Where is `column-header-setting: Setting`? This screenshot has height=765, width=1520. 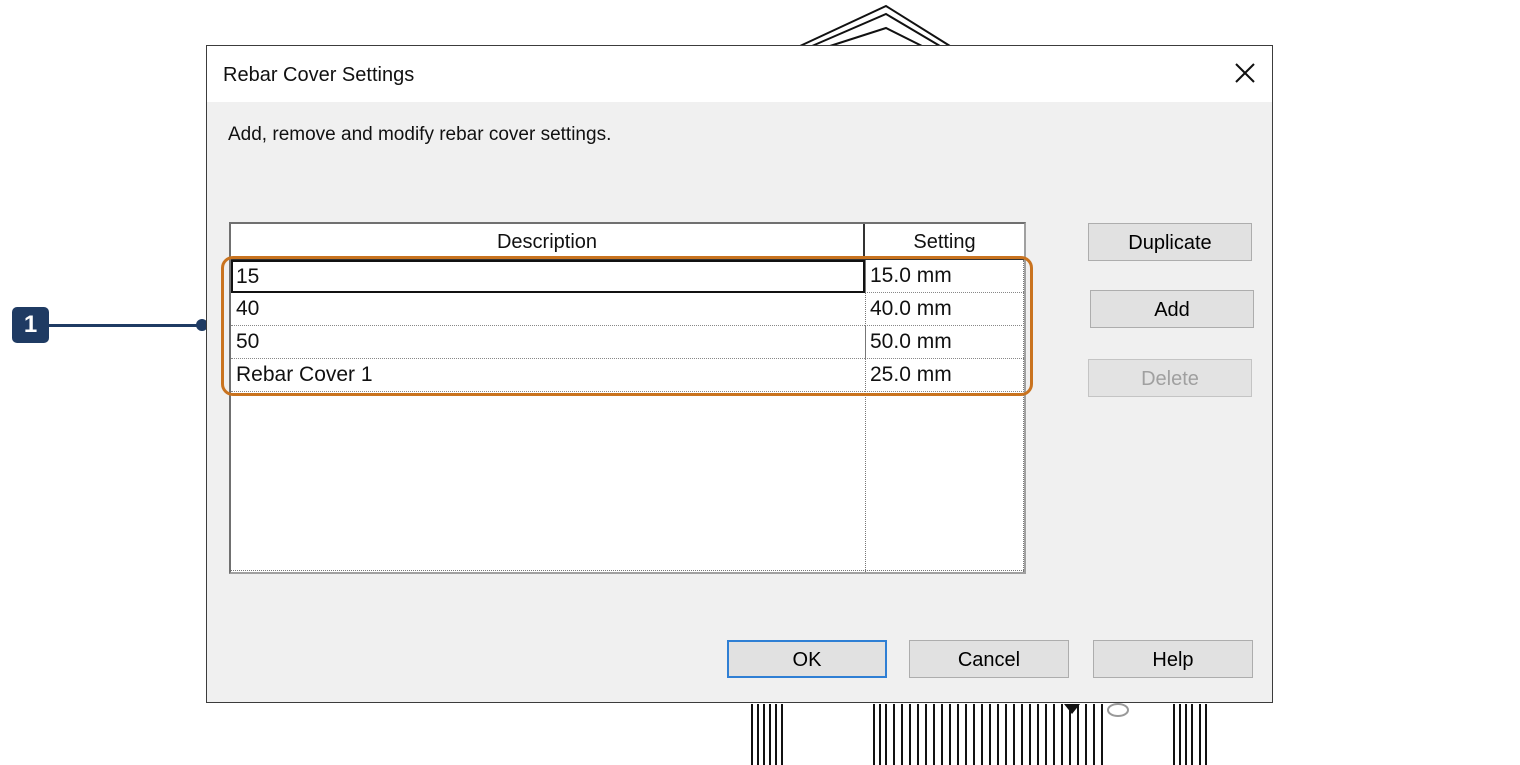 column-header-setting: Setting is located at coordinates (944, 242).